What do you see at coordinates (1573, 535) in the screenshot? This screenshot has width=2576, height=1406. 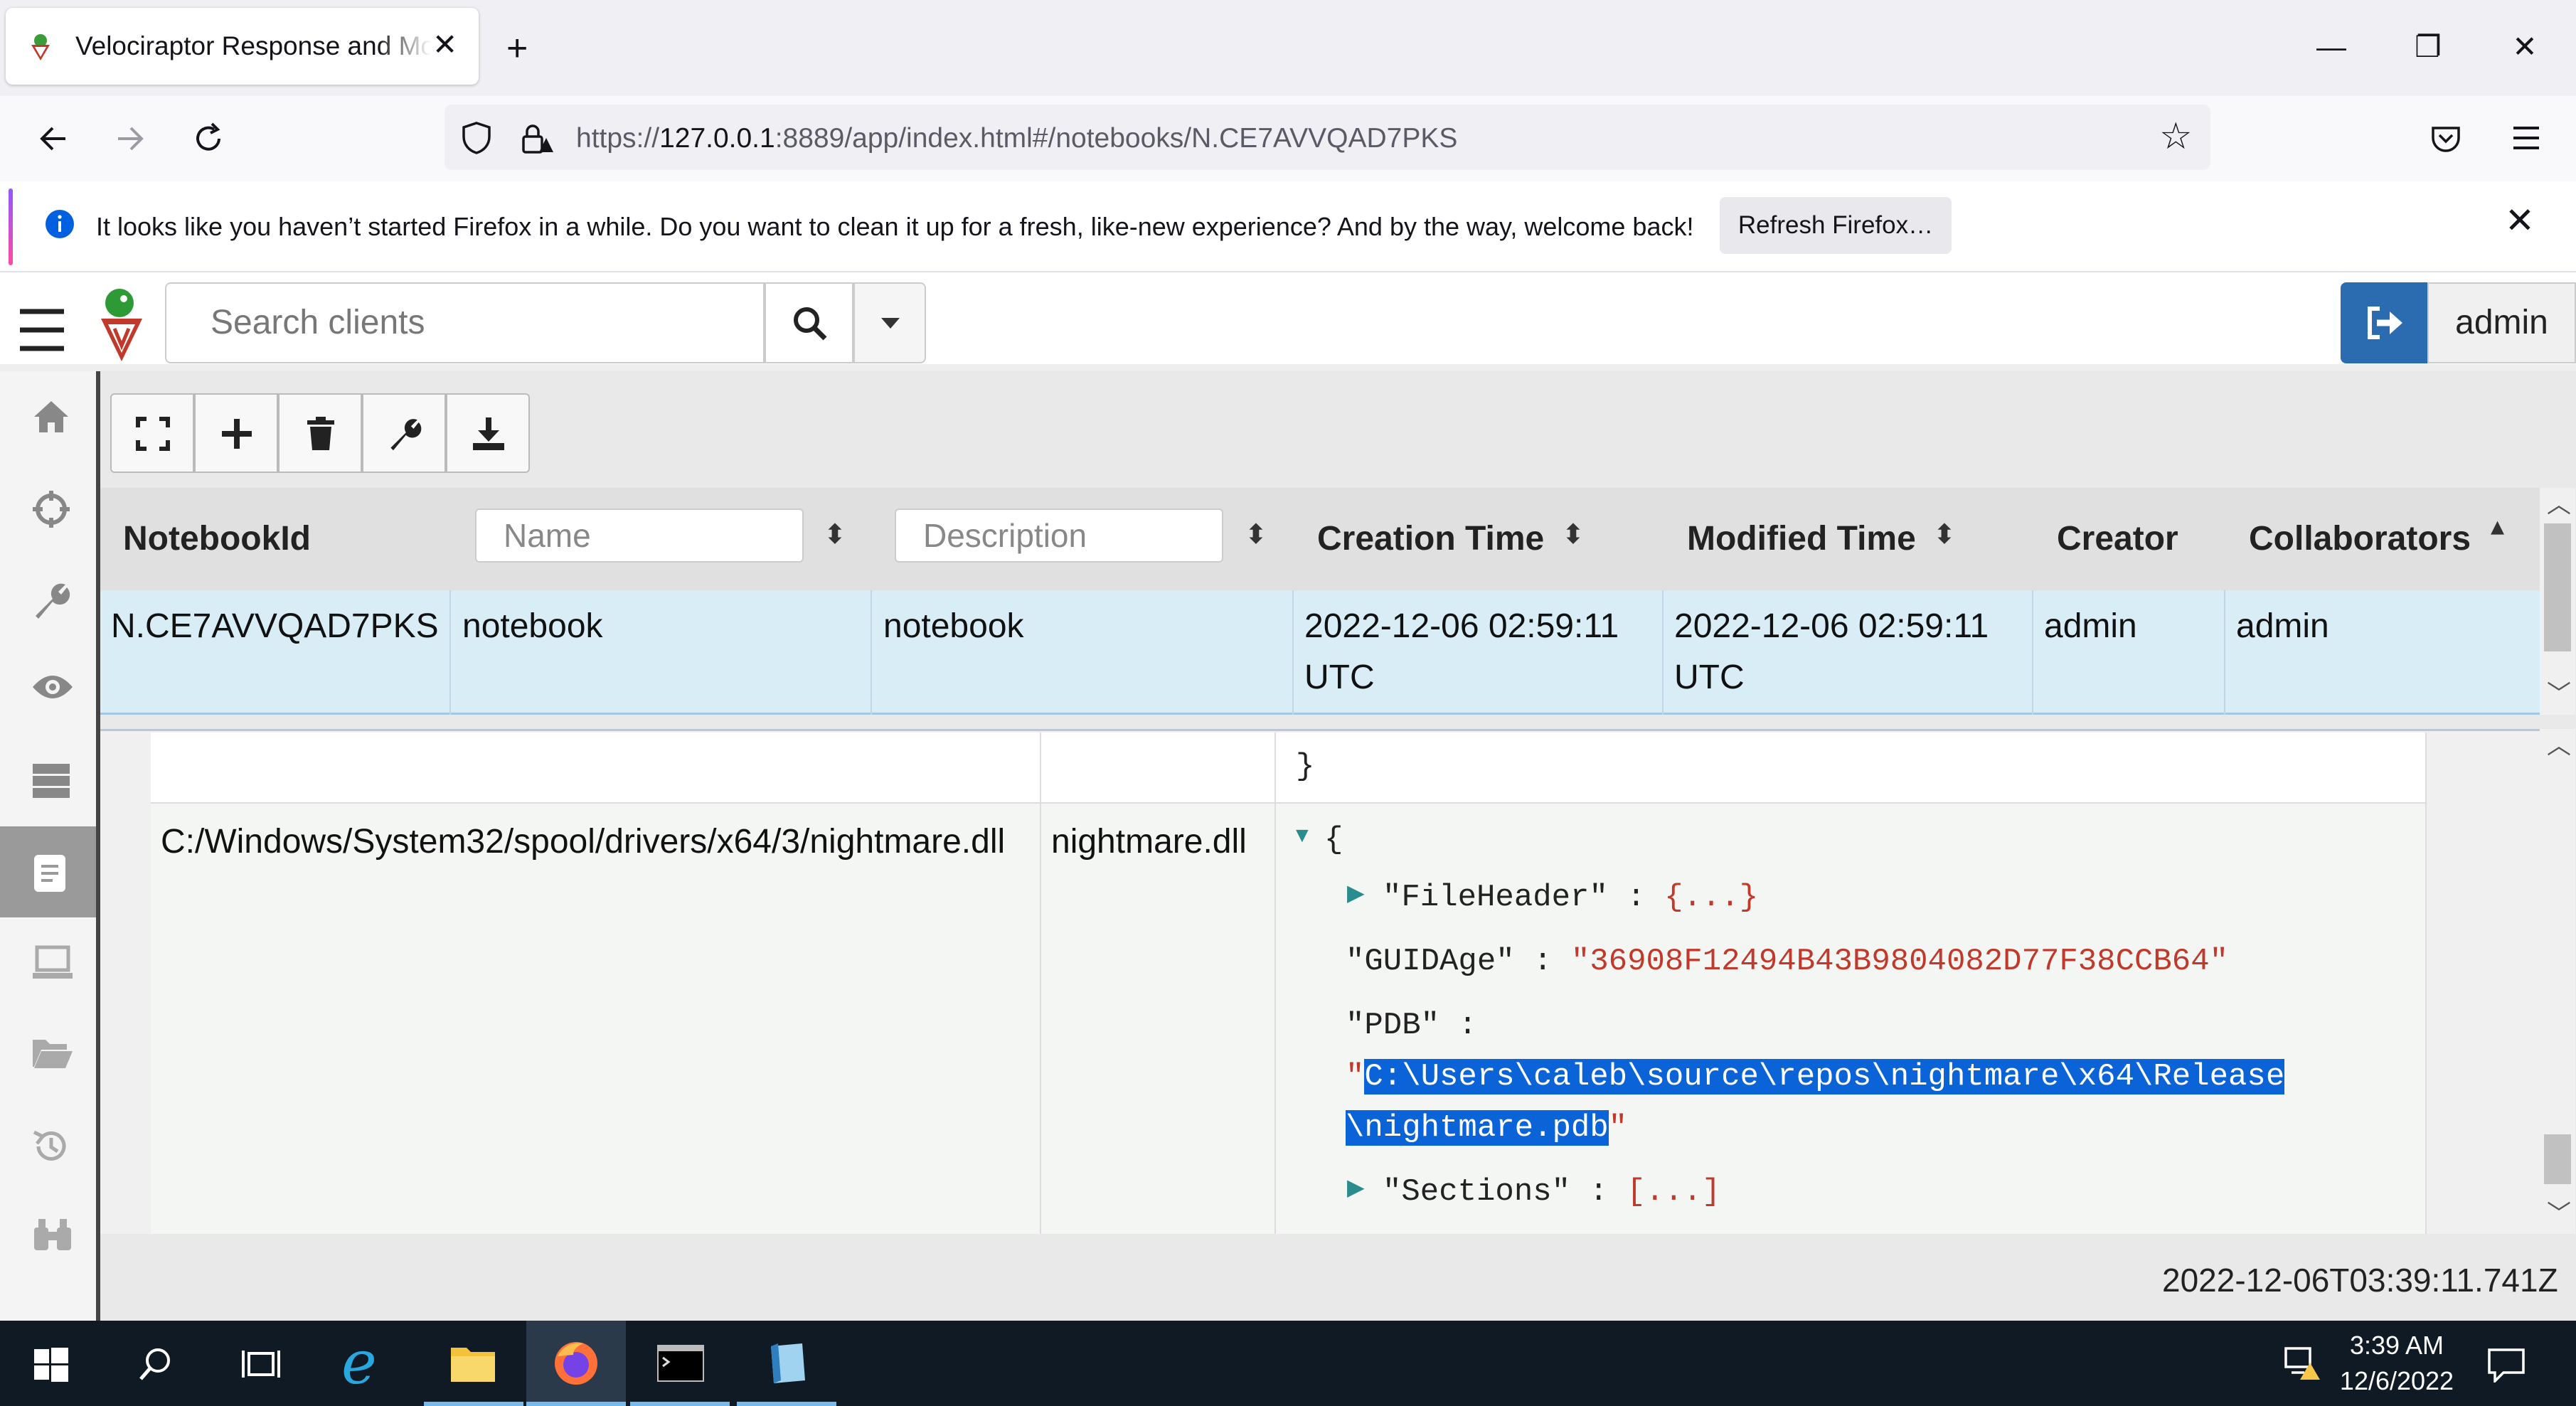 I see `creation-time-sort-icon: ⬍` at bounding box center [1573, 535].